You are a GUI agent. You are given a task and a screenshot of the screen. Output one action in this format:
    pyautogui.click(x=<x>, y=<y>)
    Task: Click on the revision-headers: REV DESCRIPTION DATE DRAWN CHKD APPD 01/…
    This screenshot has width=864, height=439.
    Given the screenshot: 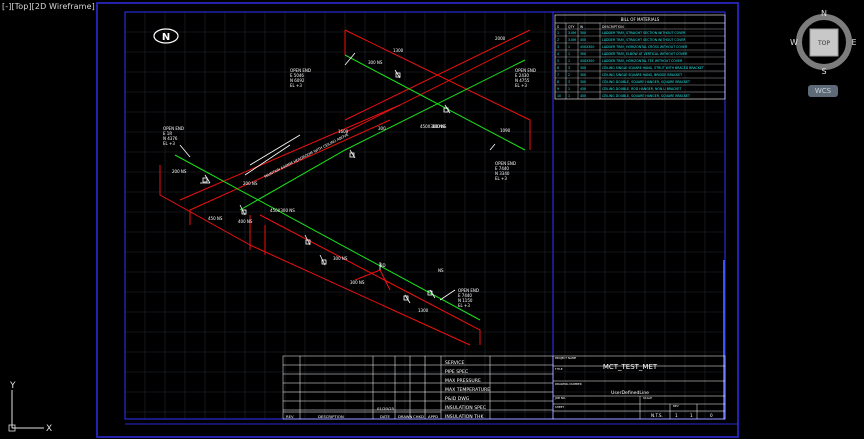 What is the action you would take?
    pyautogui.click(x=362, y=412)
    